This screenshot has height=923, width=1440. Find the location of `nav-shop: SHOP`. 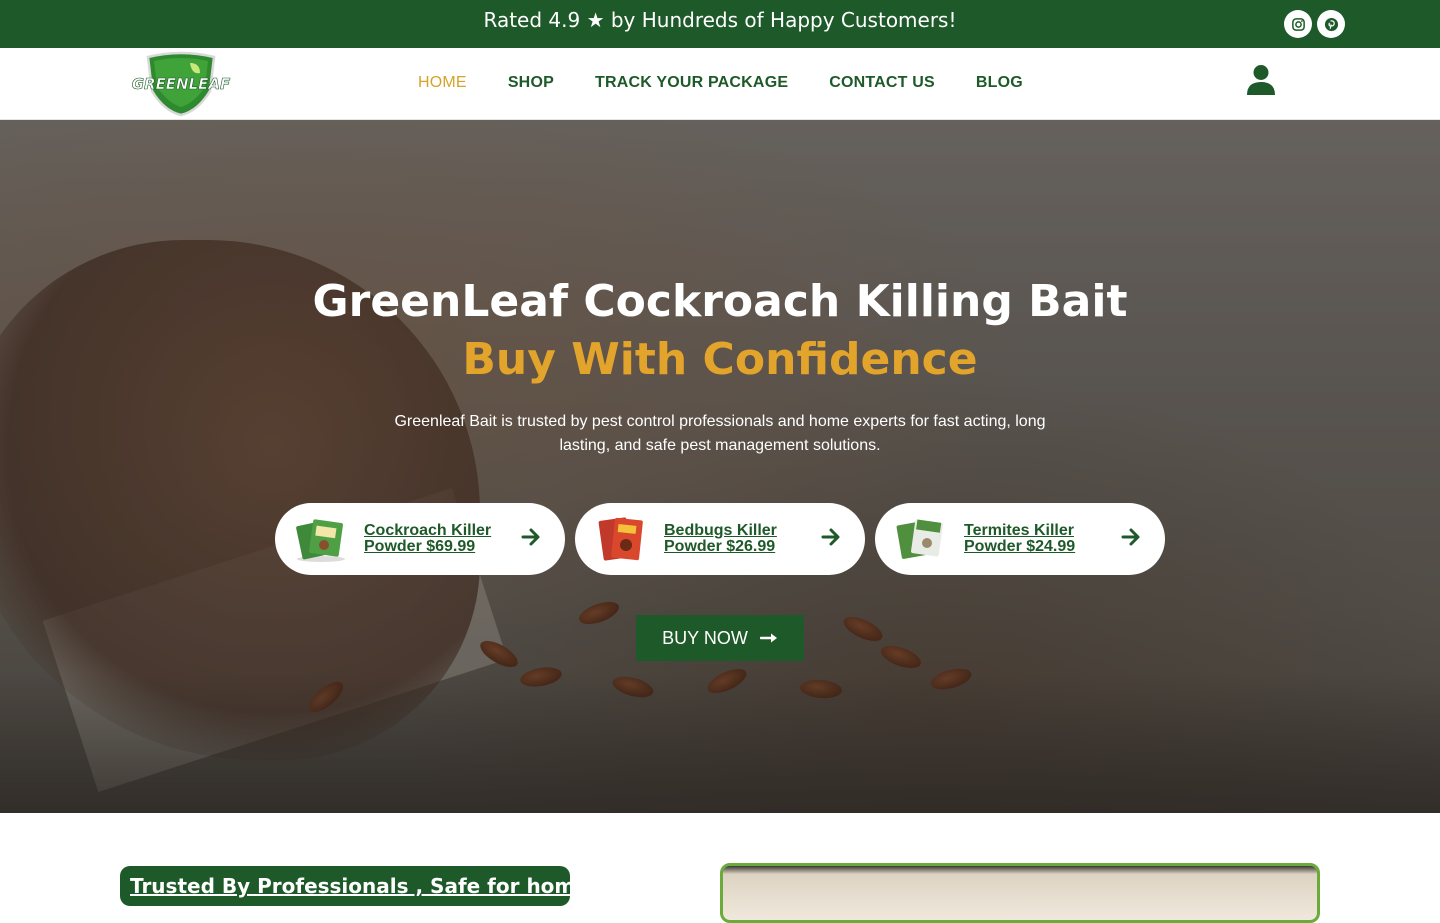

nav-shop: SHOP is located at coordinates (531, 83).